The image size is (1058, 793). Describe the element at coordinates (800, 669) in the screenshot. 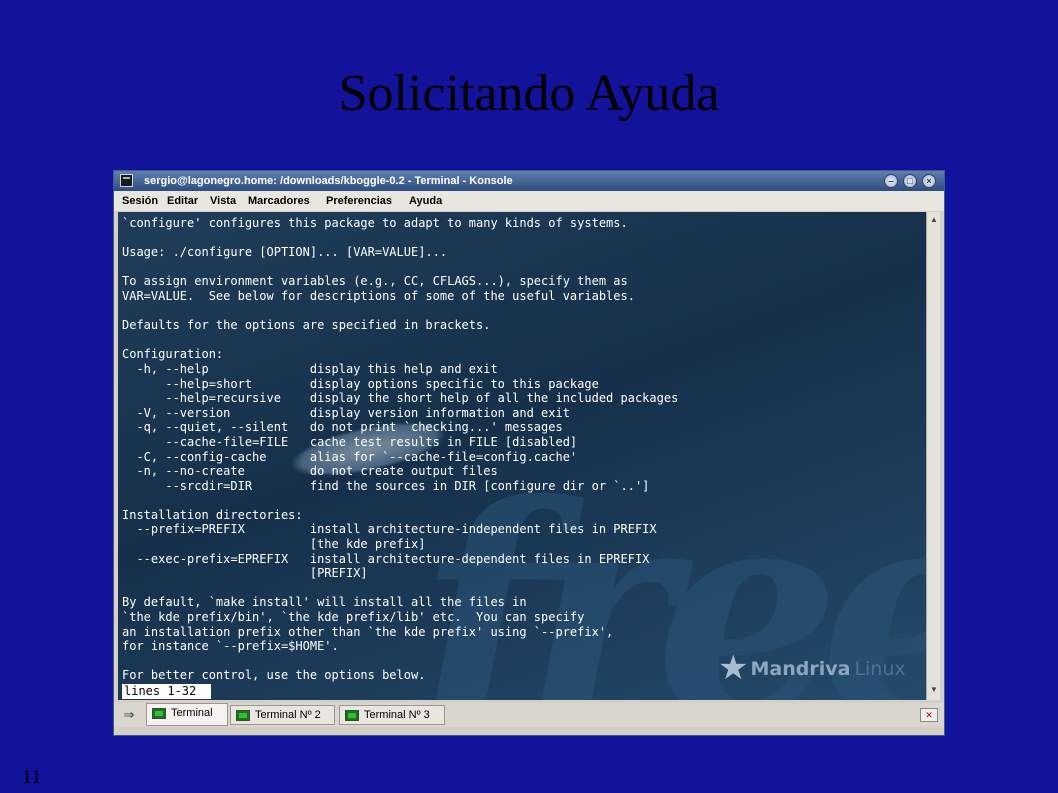

I see `mandriva-brand: Mandriva` at that location.